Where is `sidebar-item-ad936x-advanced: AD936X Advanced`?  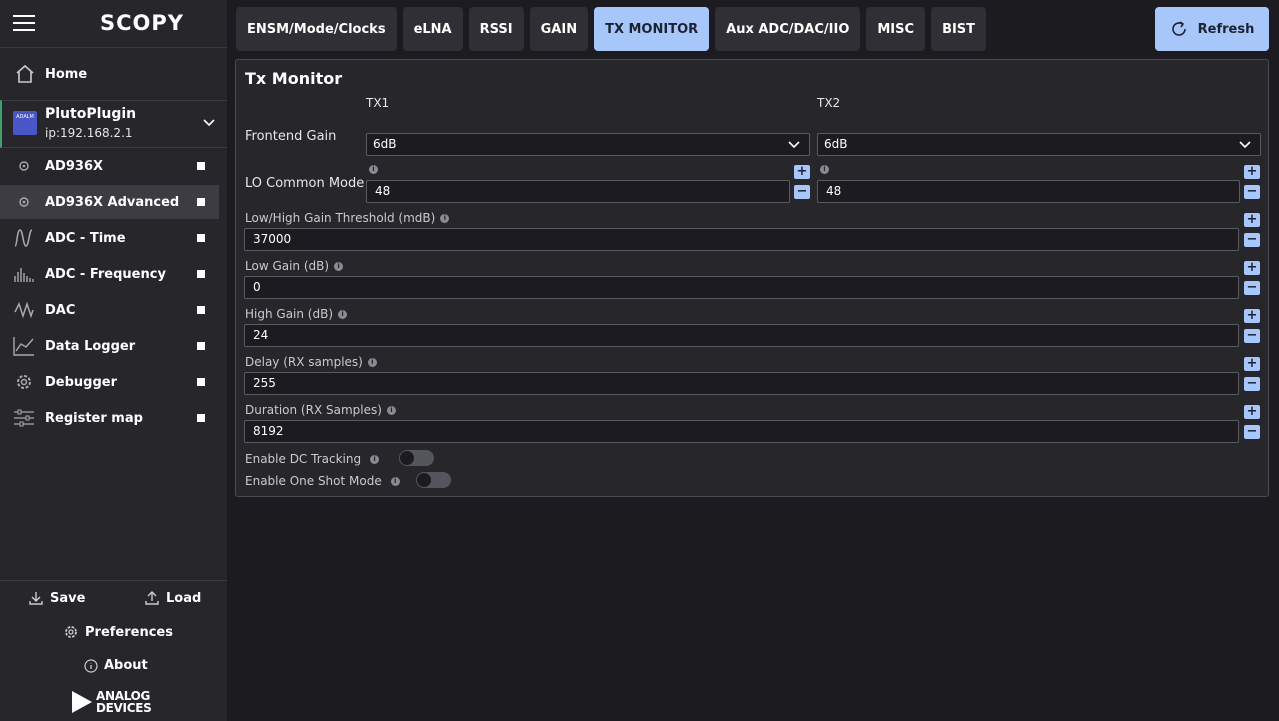 sidebar-item-ad936x-advanced: AD936X Advanced is located at coordinates (109, 202).